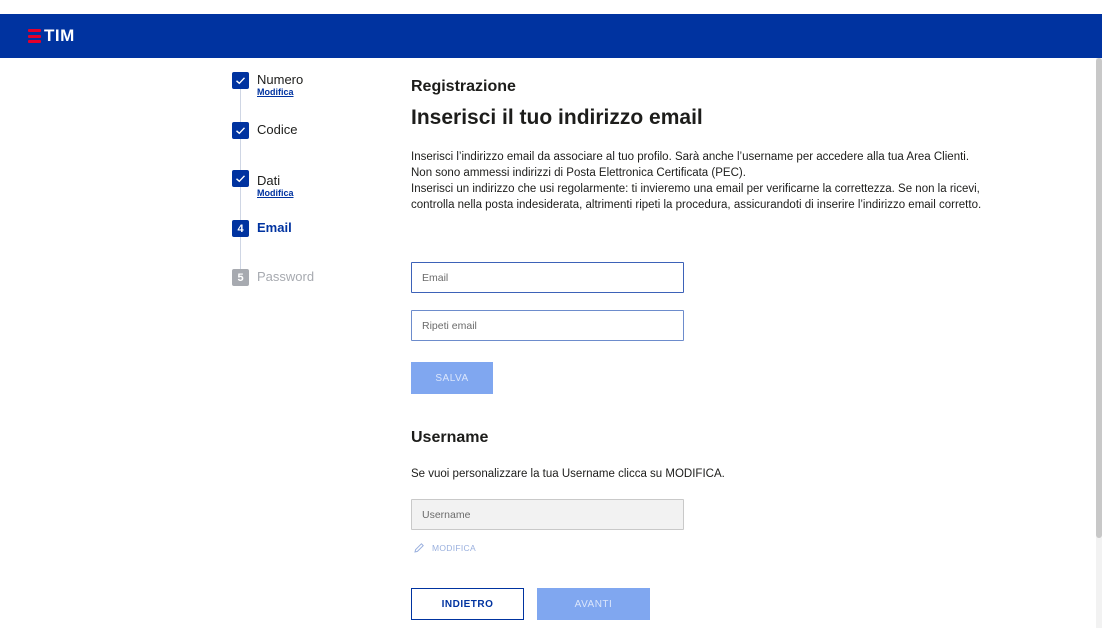  I want to click on repeat-email-input, so click(547, 325).